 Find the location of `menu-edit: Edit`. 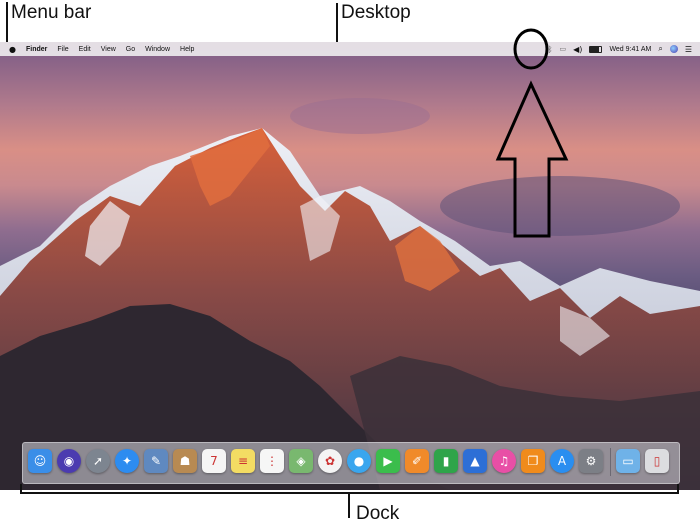

menu-edit: Edit is located at coordinates (85, 49).